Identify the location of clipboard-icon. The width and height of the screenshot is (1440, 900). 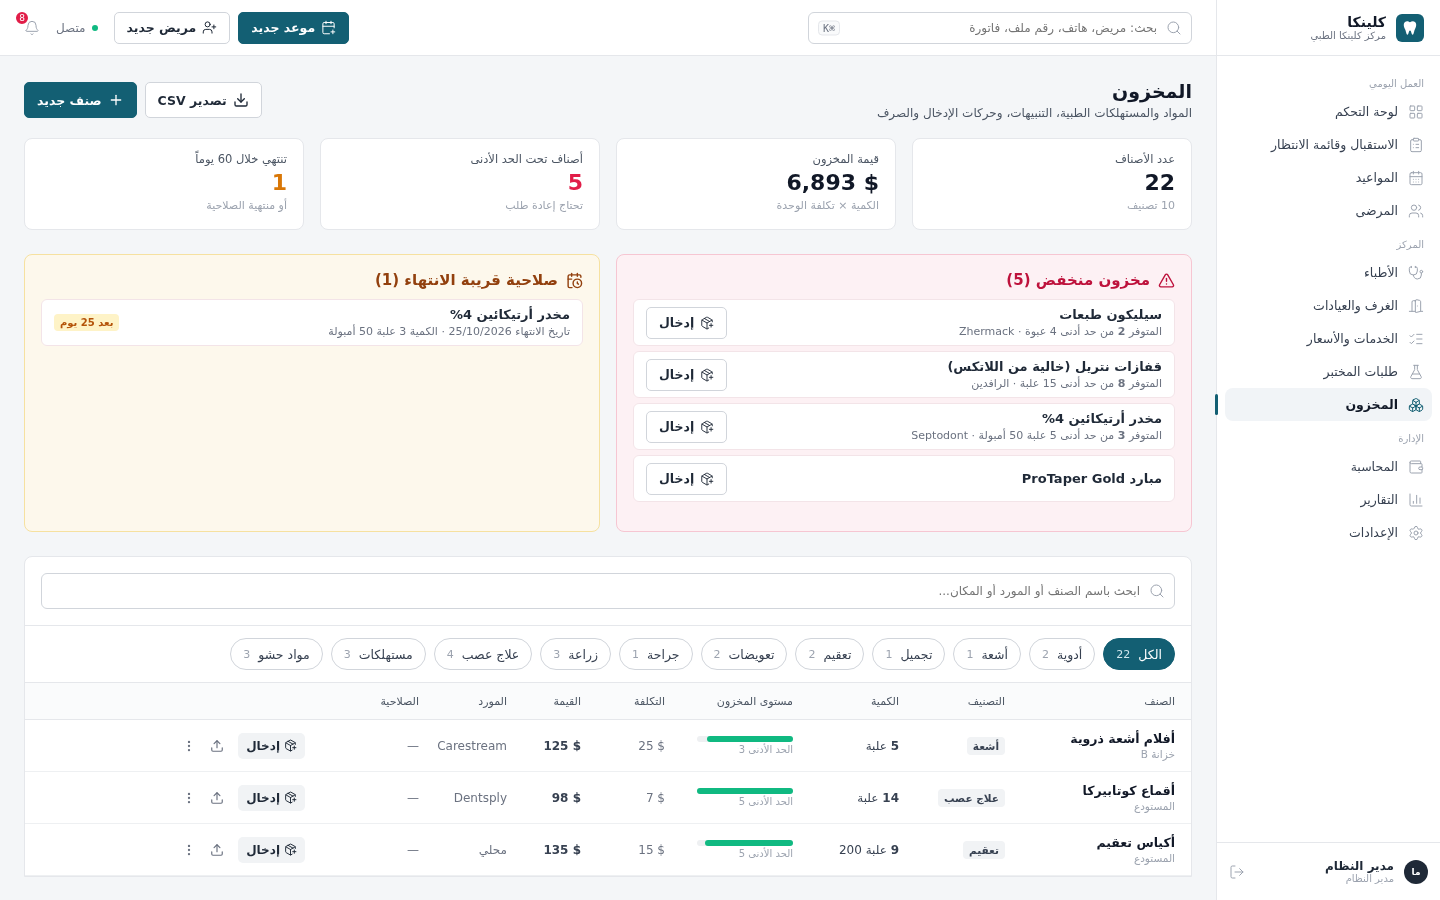
(1416, 144).